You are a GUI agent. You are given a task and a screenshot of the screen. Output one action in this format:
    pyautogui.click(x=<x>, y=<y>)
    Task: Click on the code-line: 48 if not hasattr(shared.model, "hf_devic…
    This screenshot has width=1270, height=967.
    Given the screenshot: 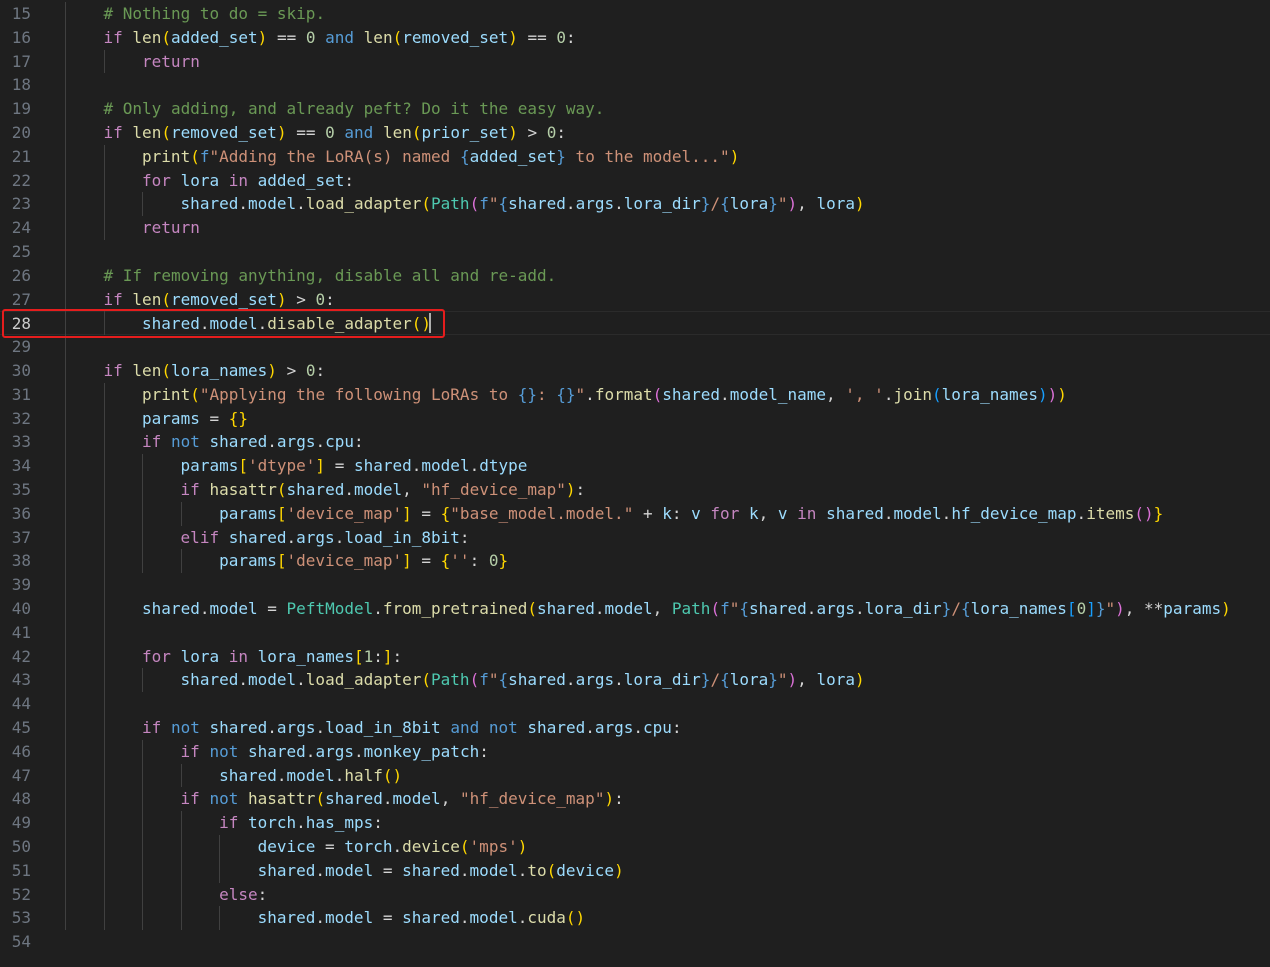 What is the action you would take?
    pyautogui.click(x=635, y=799)
    